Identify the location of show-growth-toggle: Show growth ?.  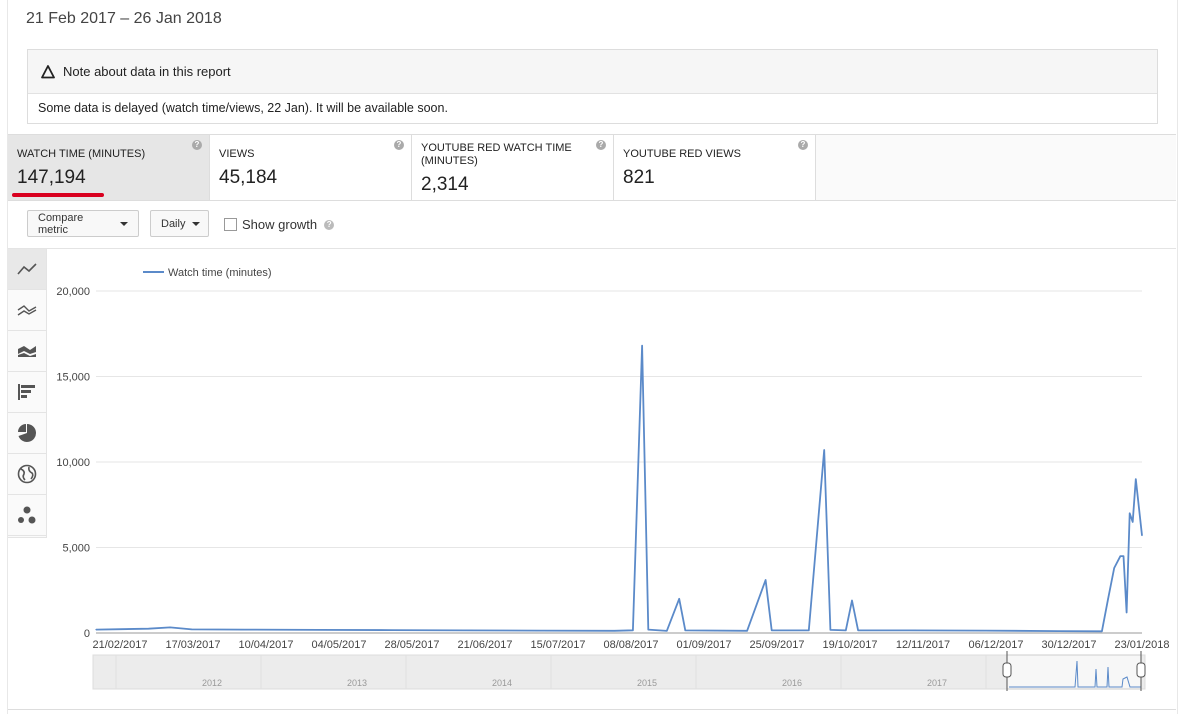
(279, 224).